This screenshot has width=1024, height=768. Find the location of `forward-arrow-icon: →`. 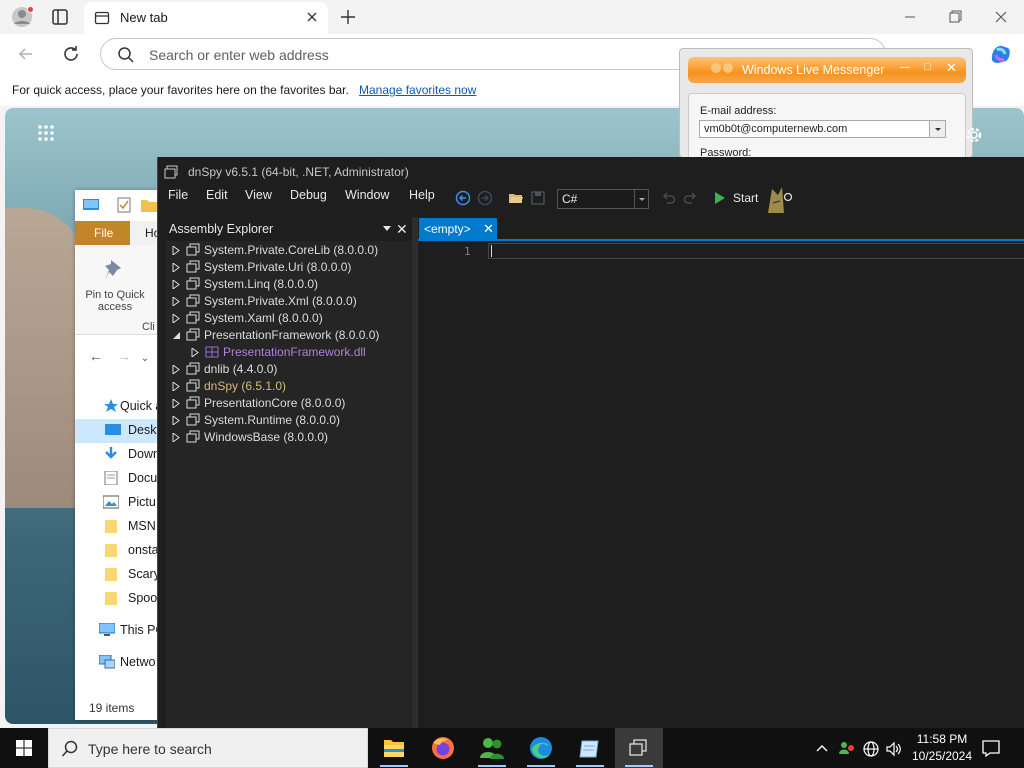

forward-arrow-icon: → is located at coordinates (124, 356).